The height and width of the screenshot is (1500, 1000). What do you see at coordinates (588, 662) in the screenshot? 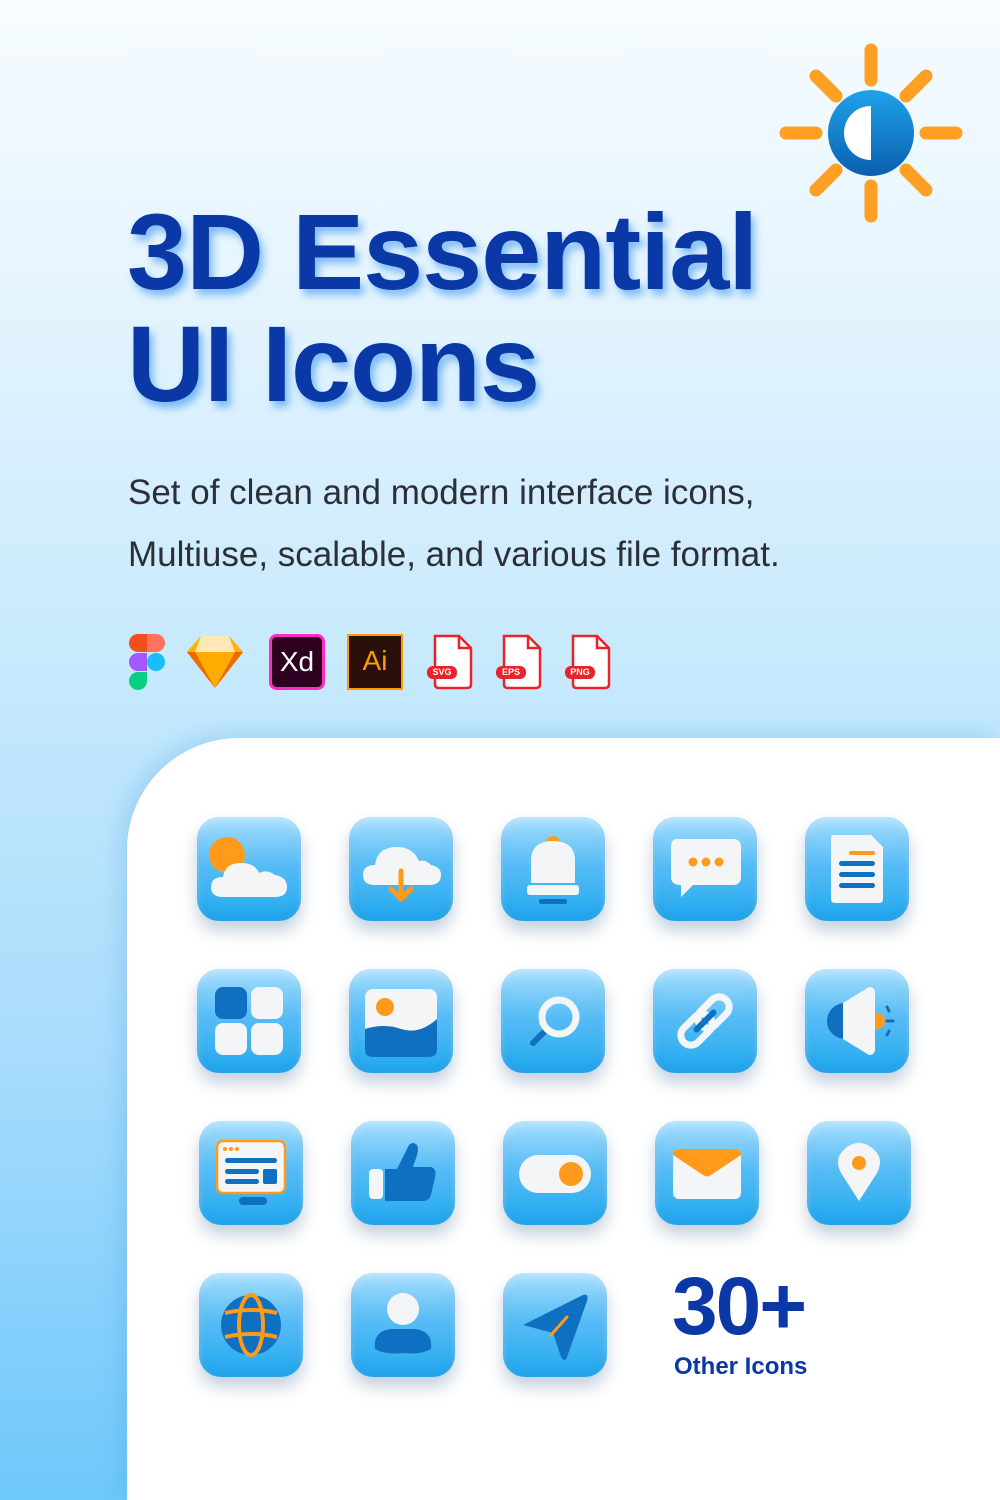
I see `png-file-icon` at bounding box center [588, 662].